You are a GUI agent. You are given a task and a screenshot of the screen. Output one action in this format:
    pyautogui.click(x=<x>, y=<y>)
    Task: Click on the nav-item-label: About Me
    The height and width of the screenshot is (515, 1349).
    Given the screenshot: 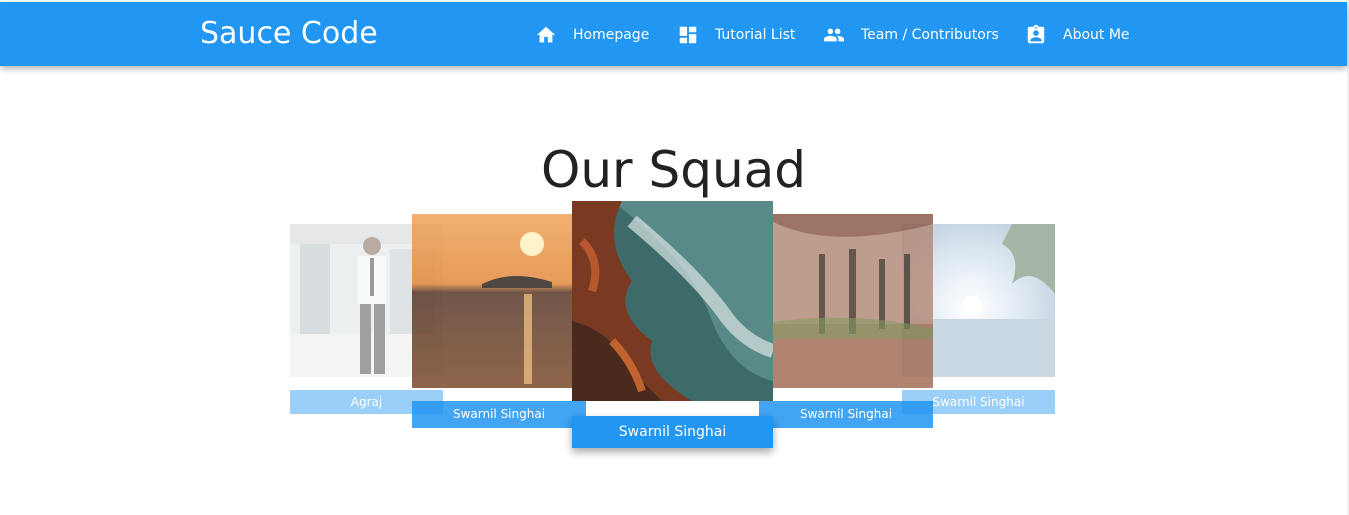 What is the action you would take?
    pyautogui.click(x=1096, y=35)
    